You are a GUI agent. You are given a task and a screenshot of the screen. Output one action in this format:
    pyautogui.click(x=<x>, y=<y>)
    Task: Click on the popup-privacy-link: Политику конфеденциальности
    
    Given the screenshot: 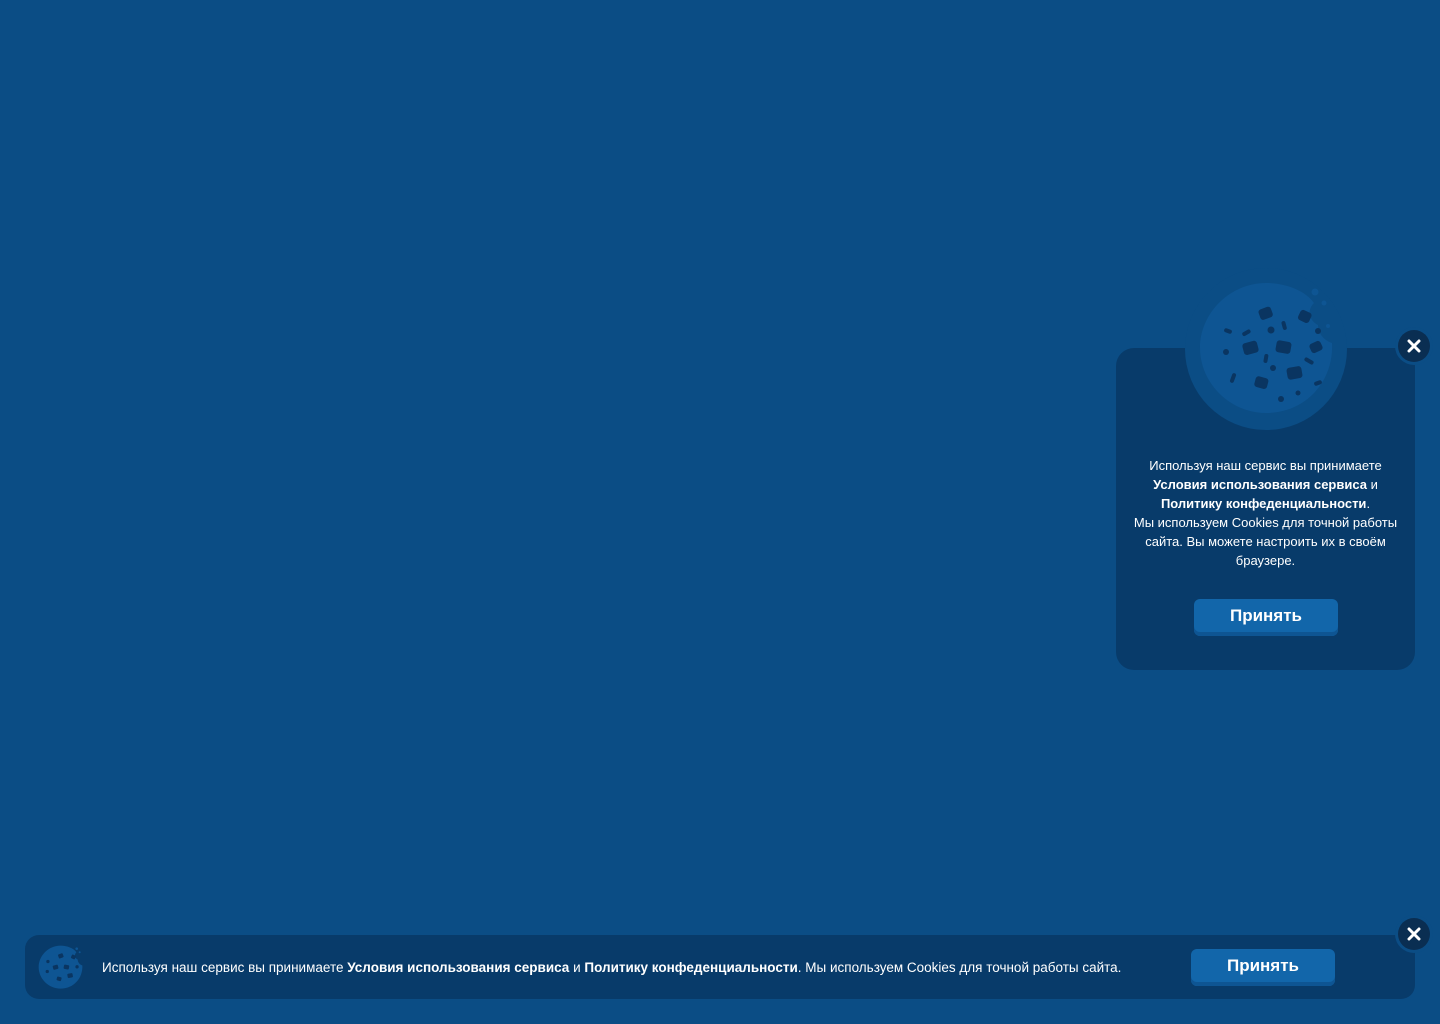 What is the action you would take?
    pyautogui.click(x=1264, y=503)
    